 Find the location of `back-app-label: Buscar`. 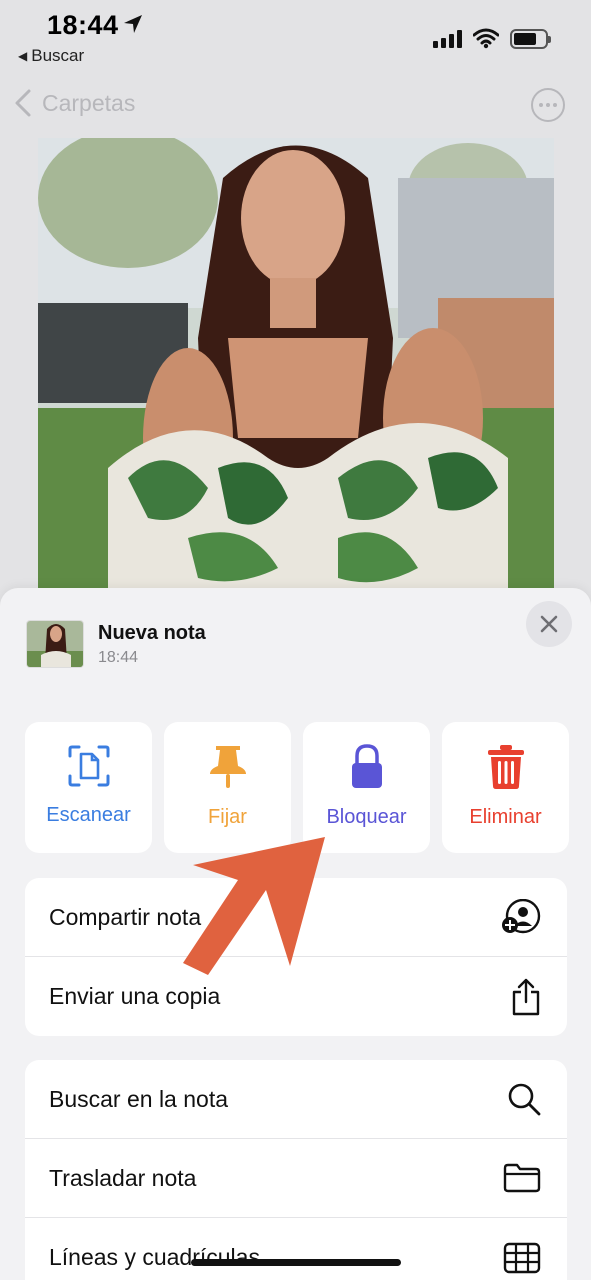

back-app-label: Buscar is located at coordinates (58, 55).